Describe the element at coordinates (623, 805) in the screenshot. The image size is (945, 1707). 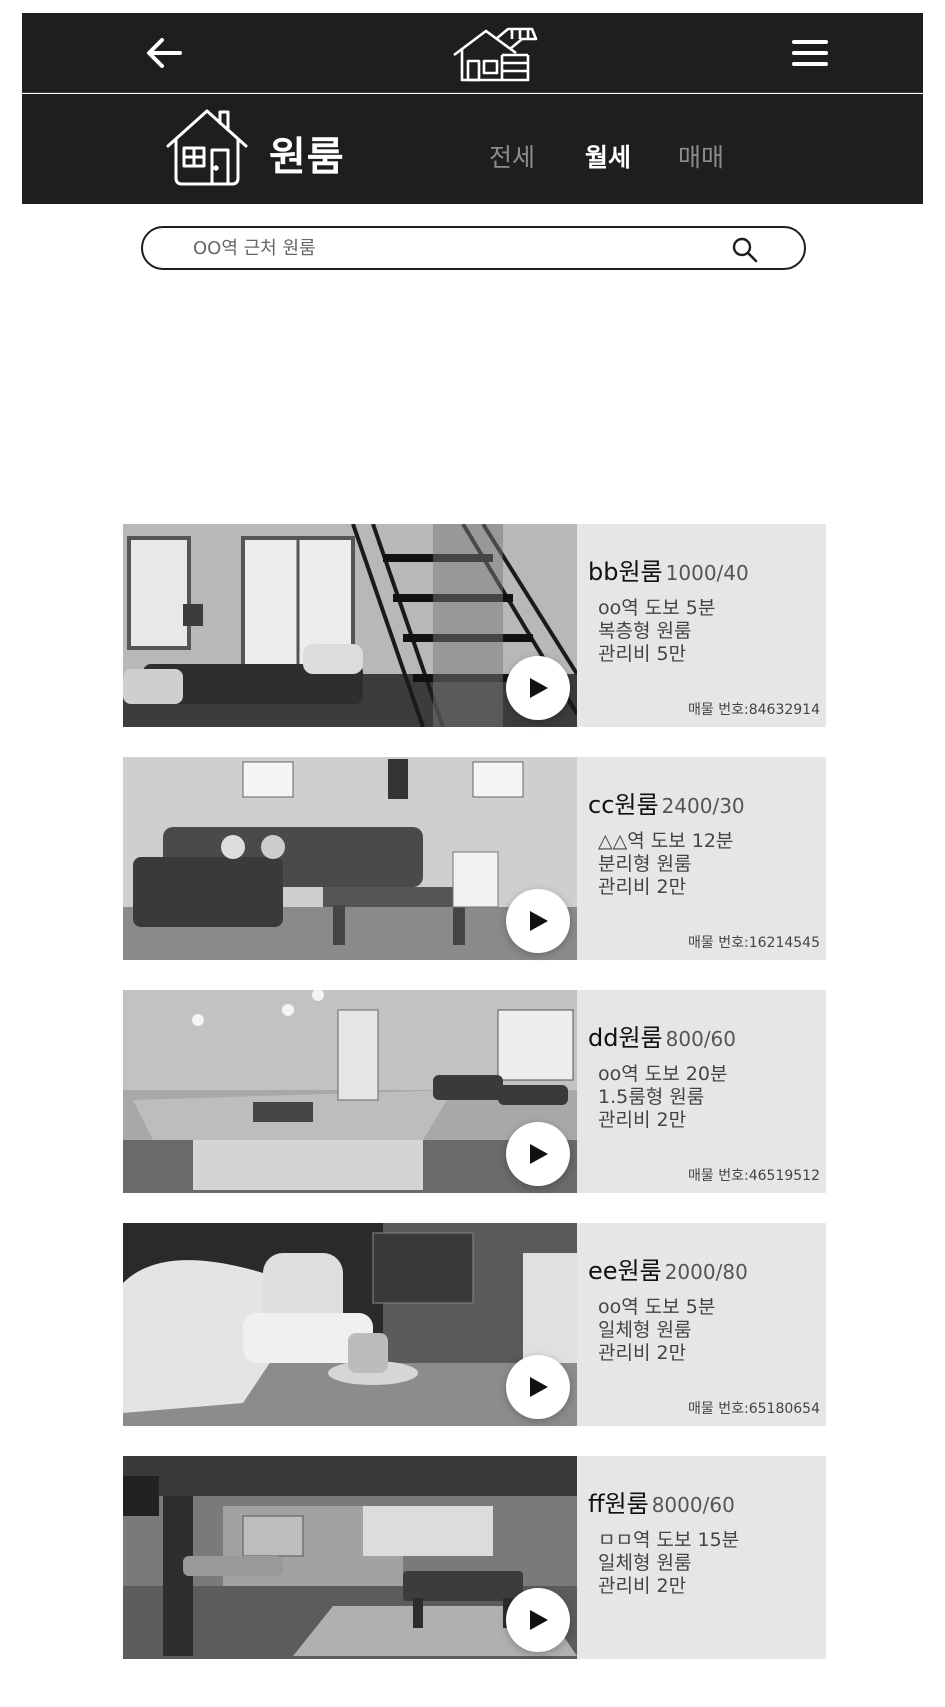
I see `listing-name: cc원룸` at that location.